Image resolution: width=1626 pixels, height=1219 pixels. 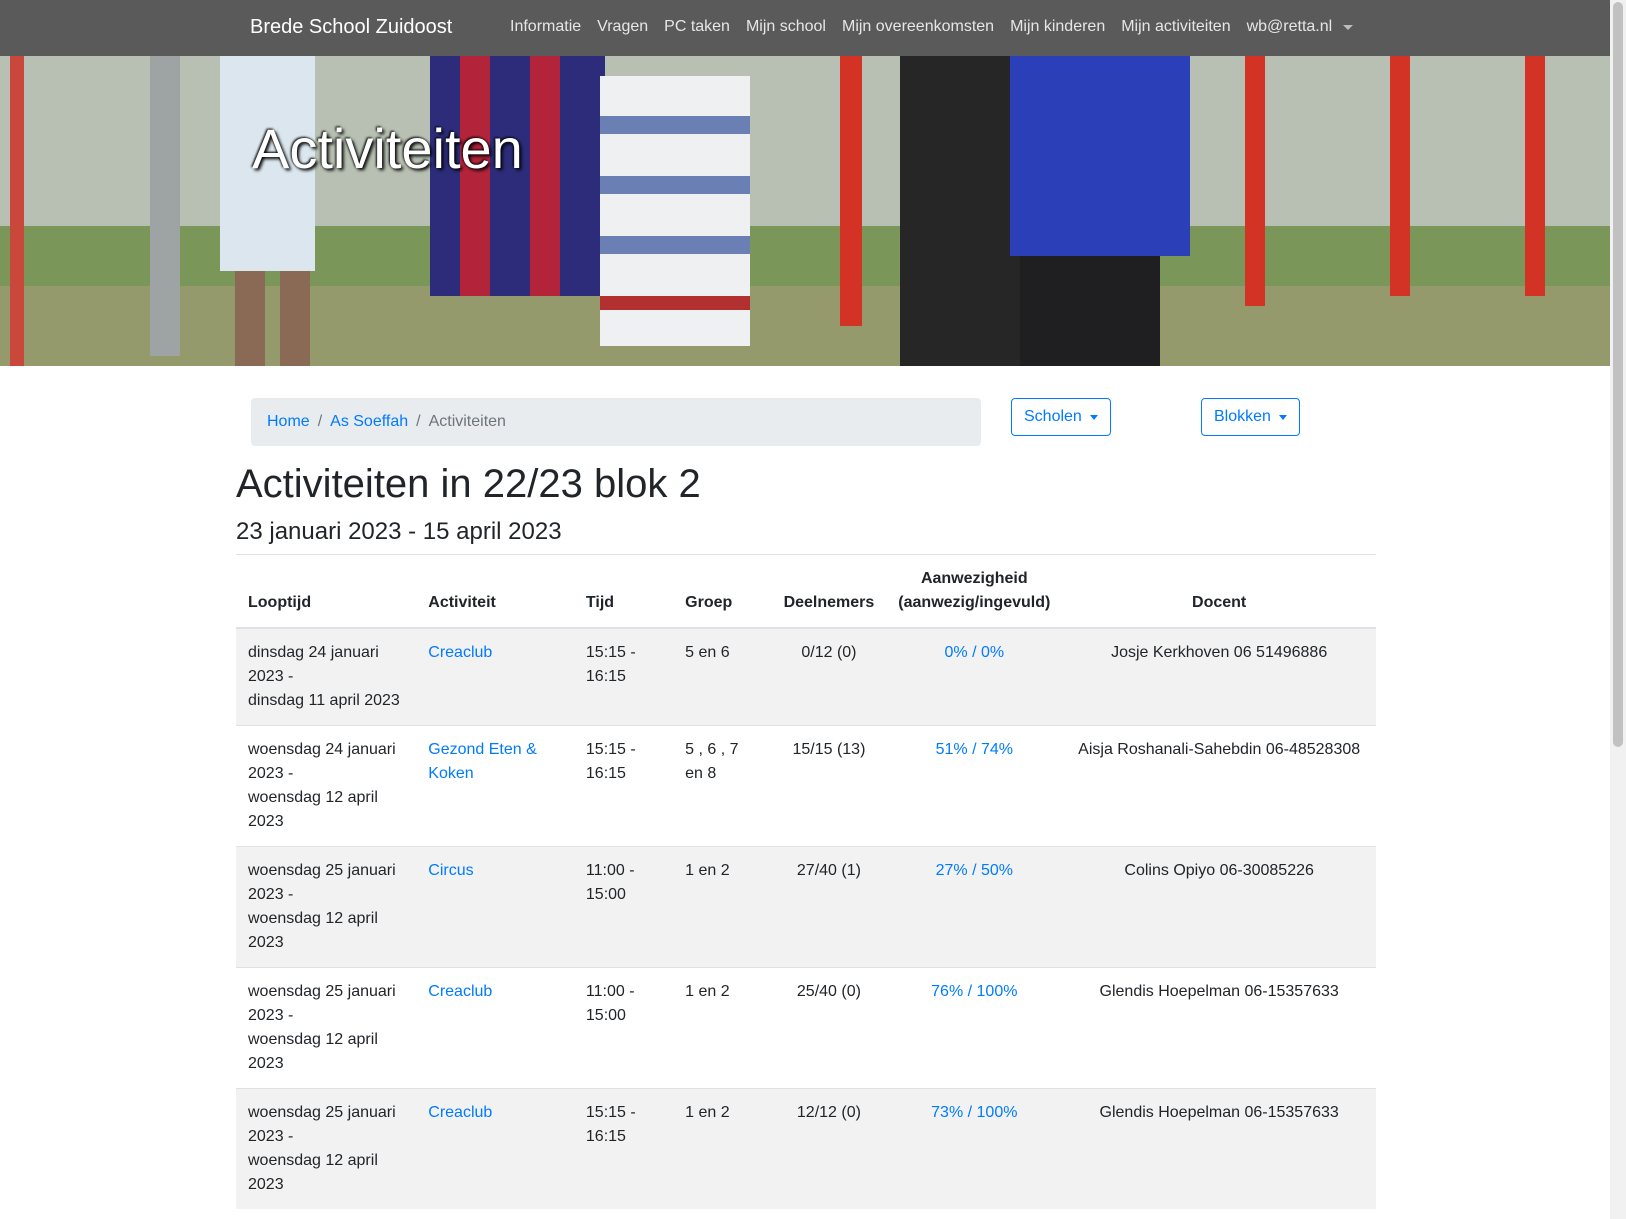 I want to click on col-header-aanwezigheid-line2: (aanwezig/ingevuld), so click(x=974, y=602).